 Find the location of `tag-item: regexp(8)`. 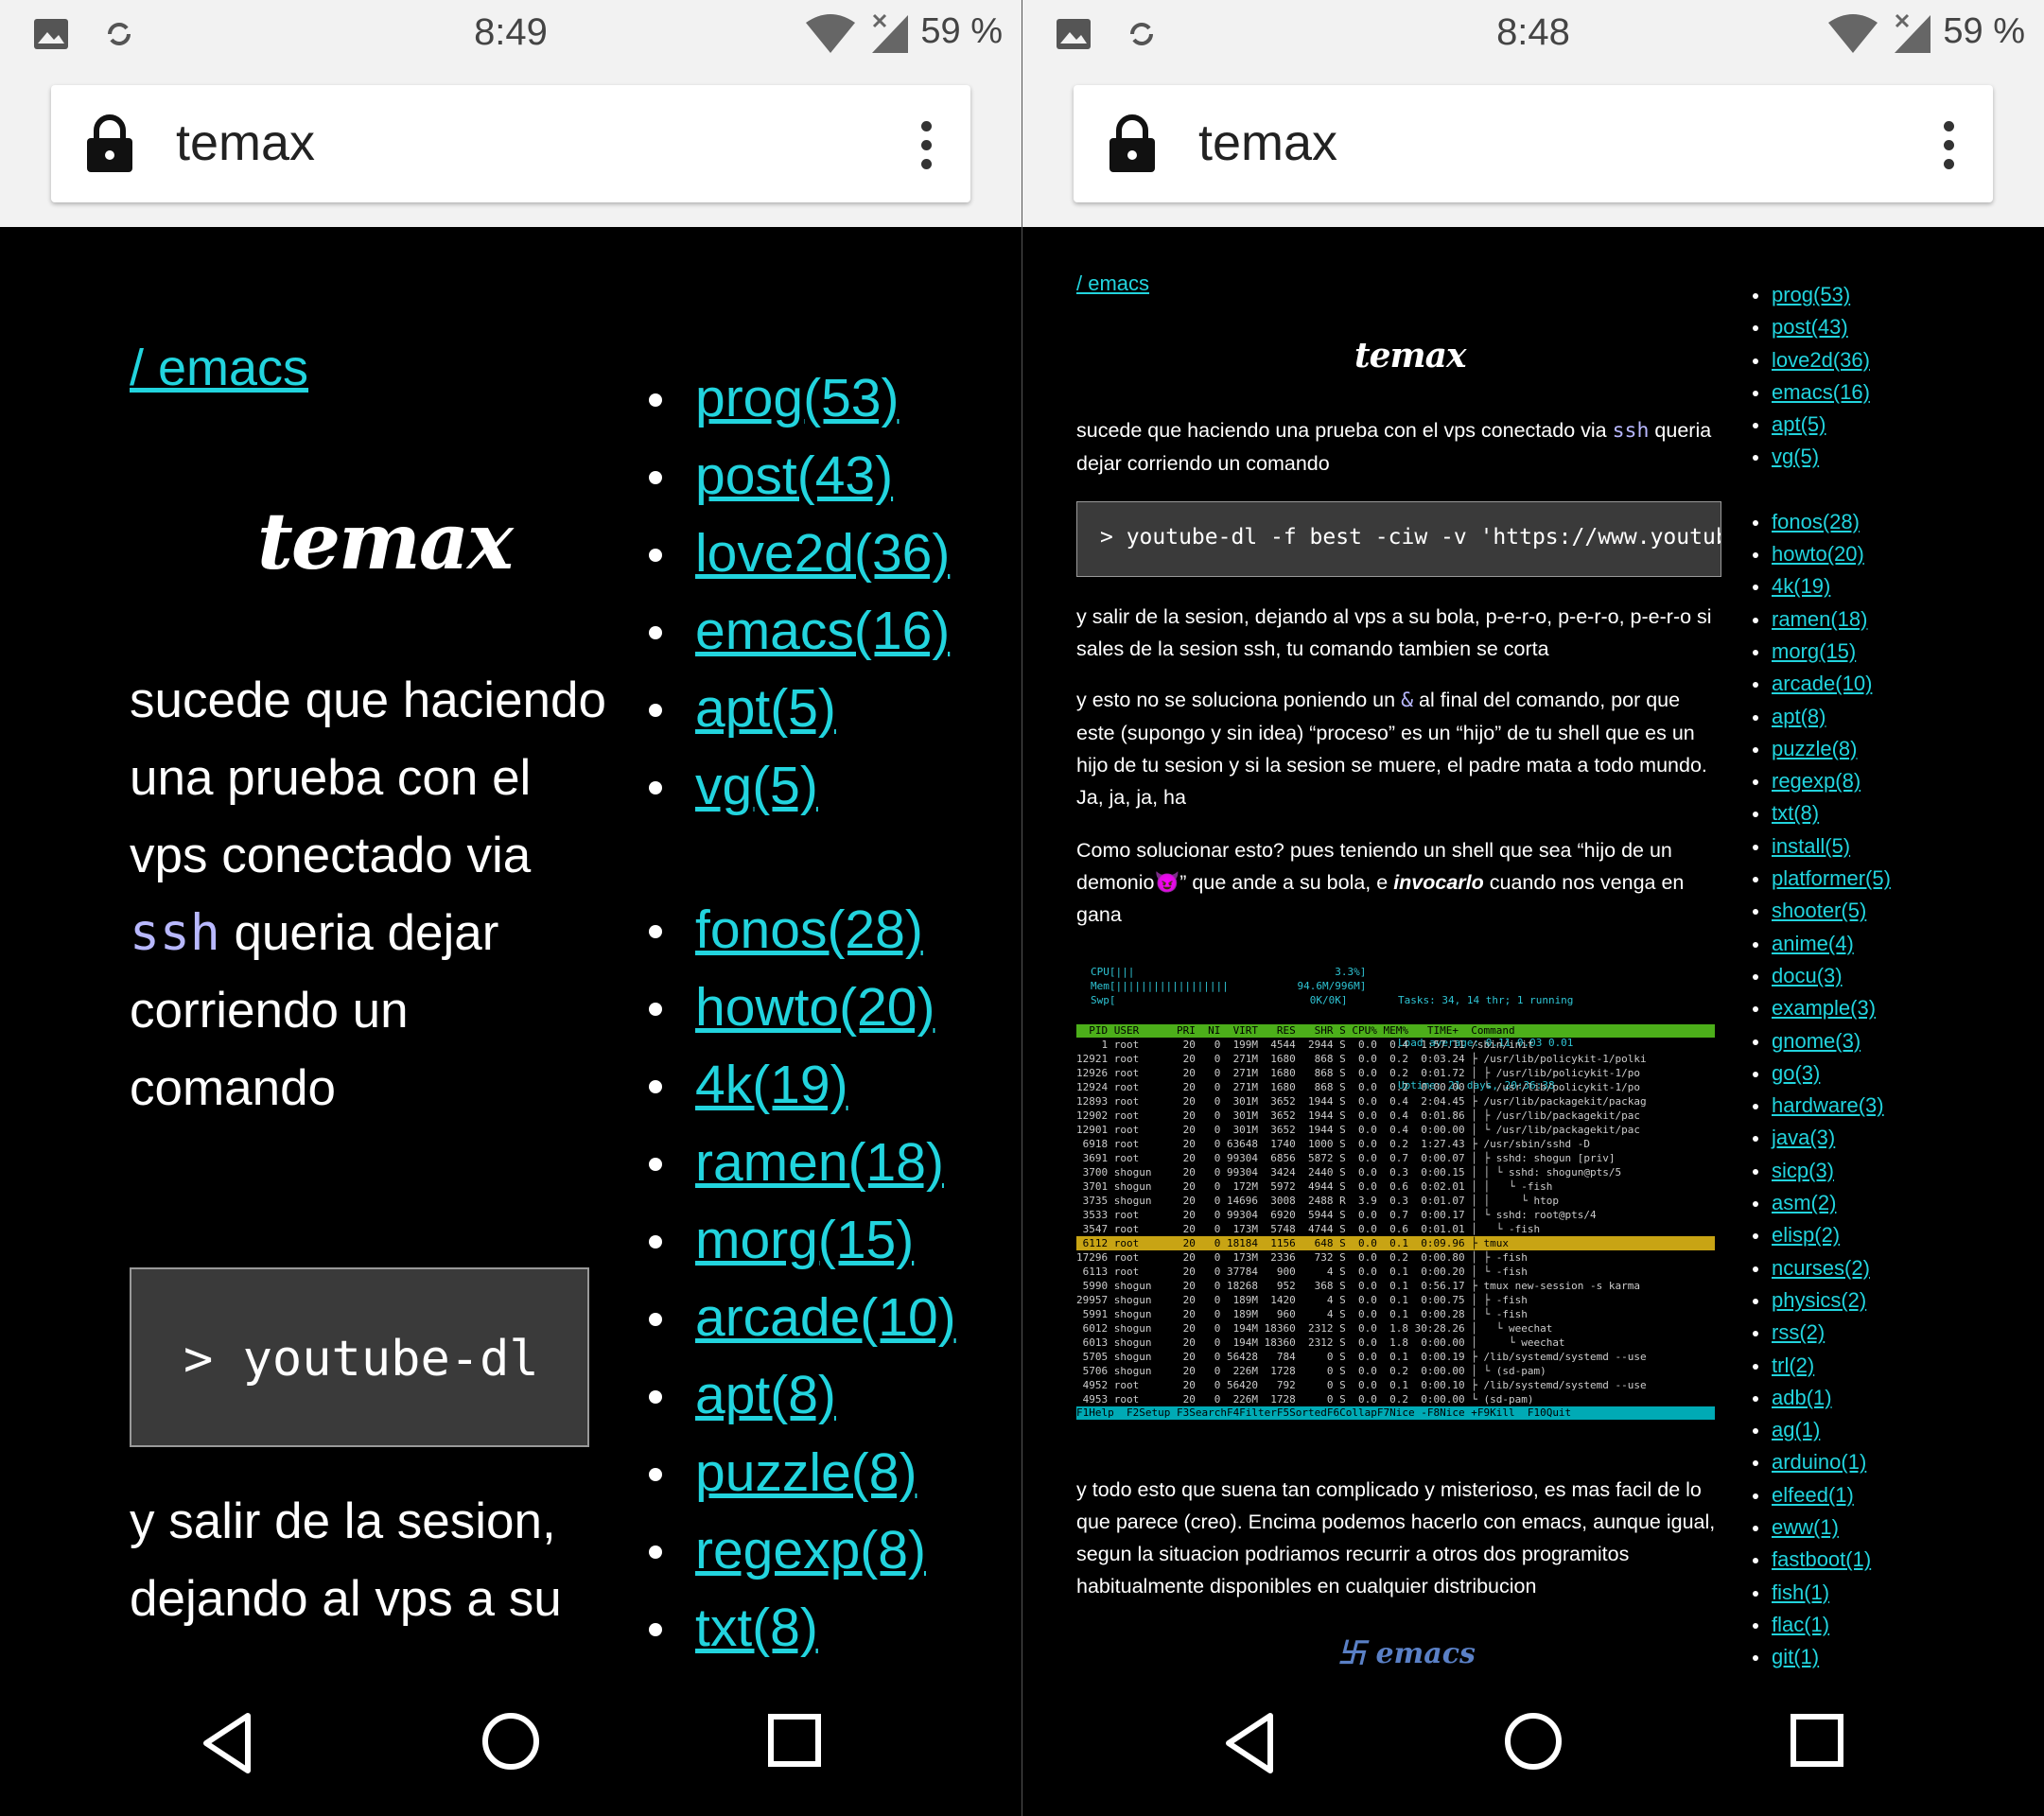

tag-item: regexp(8) is located at coordinates (1821, 781).